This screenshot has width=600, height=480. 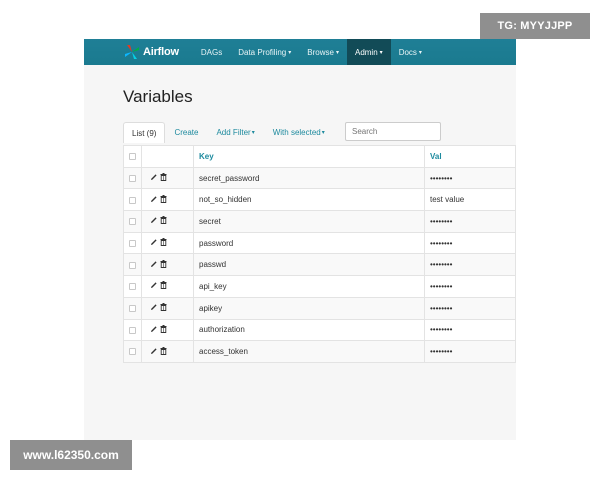 I want to click on tab-list: List (9), so click(x=144, y=132).